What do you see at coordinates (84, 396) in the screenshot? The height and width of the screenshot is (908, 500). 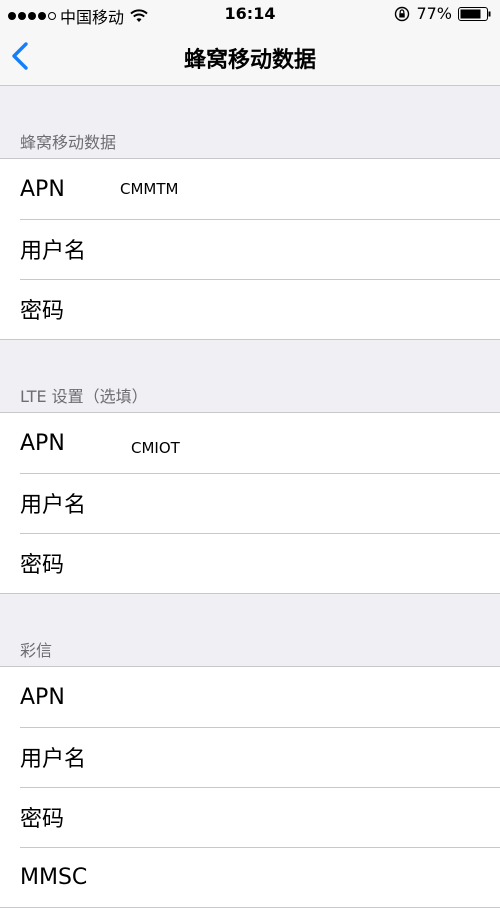 I see `section-header-lte: LTE 设置（选填）` at bounding box center [84, 396].